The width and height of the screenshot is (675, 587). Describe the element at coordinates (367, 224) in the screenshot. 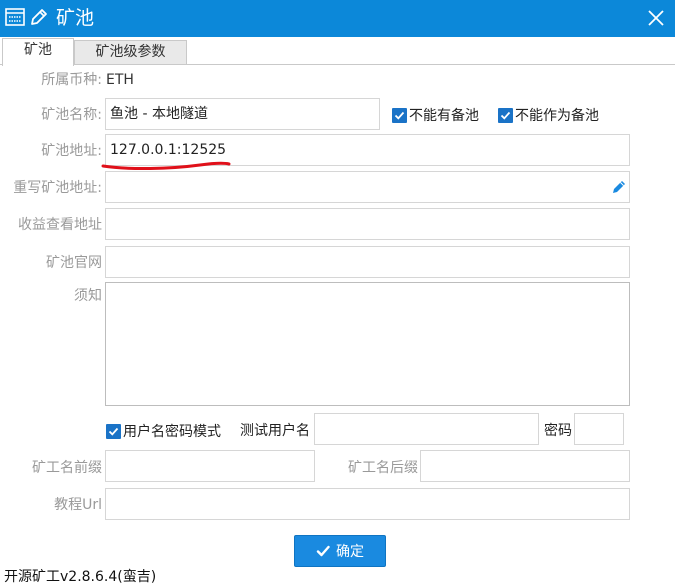

I see `income-url-input` at that location.